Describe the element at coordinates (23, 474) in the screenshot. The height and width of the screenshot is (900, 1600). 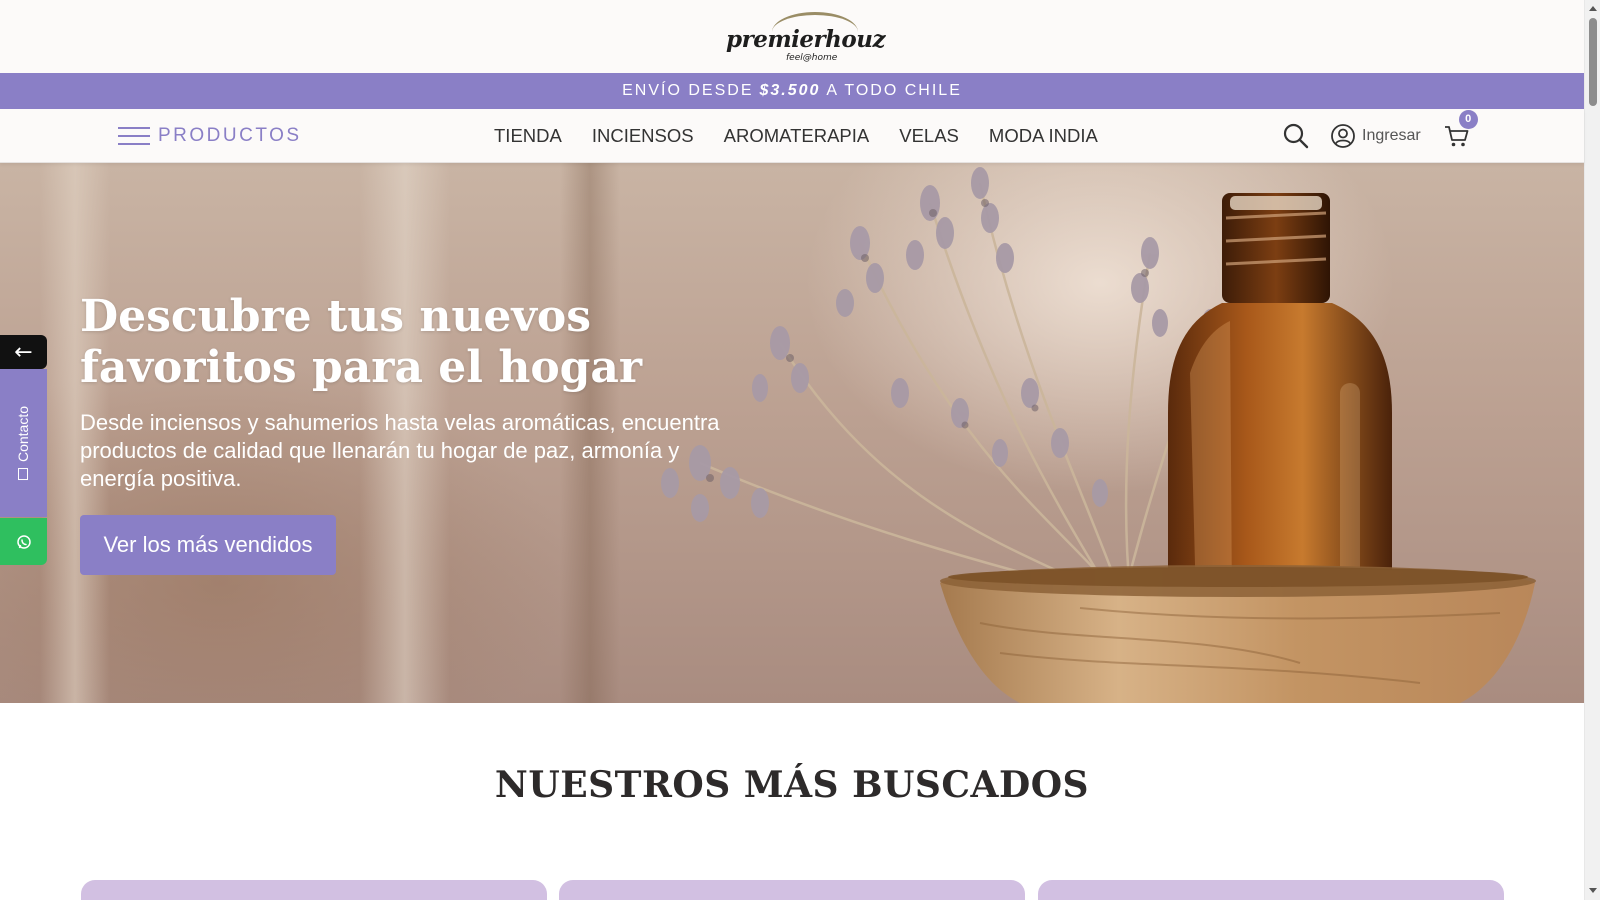
I see `mail-icon` at that location.